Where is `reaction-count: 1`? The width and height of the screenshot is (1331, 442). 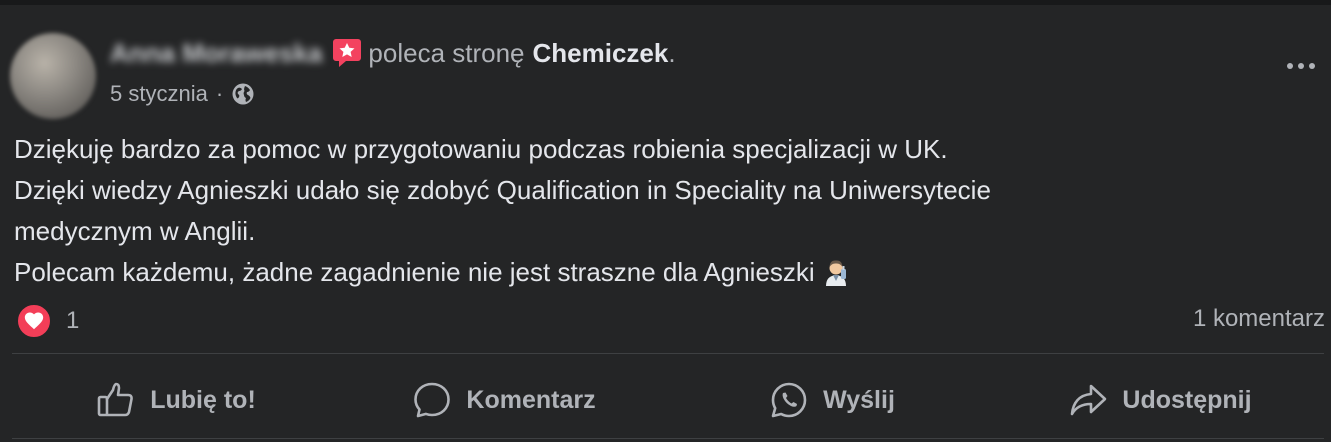 reaction-count: 1 is located at coordinates (73, 320).